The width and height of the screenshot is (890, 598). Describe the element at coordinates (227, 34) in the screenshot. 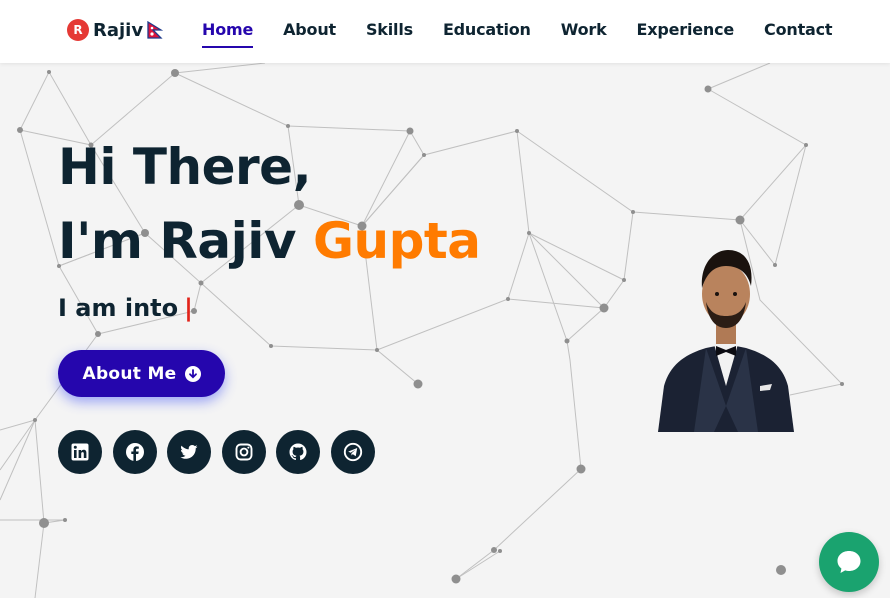

I see `nav-item-home: Home` at that location.